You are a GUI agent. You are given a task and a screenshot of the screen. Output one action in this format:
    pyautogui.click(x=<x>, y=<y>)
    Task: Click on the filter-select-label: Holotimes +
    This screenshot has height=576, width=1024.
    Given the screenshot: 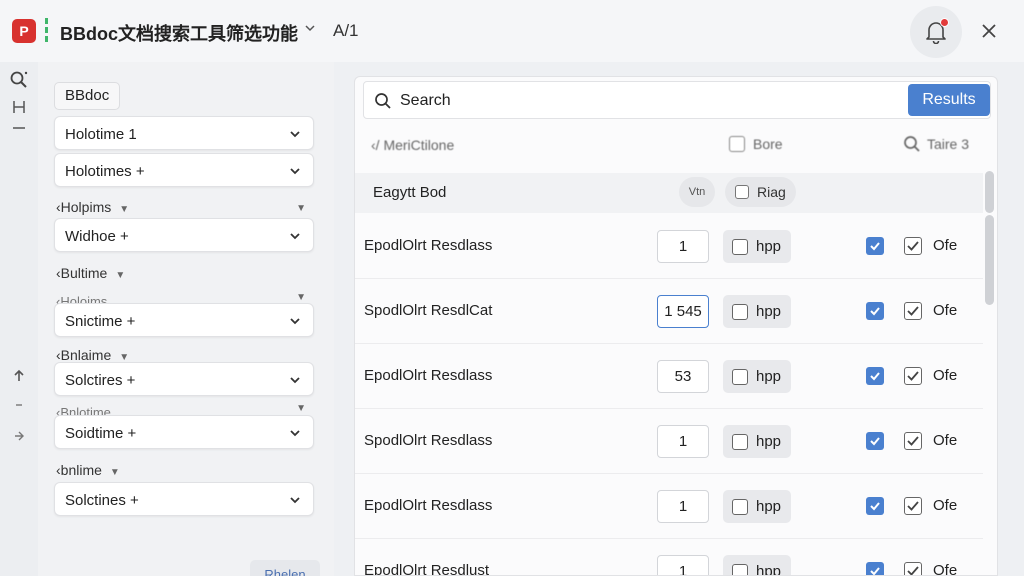 What is the action you would take?
    pyautogui.click(x=105, y=171)
    